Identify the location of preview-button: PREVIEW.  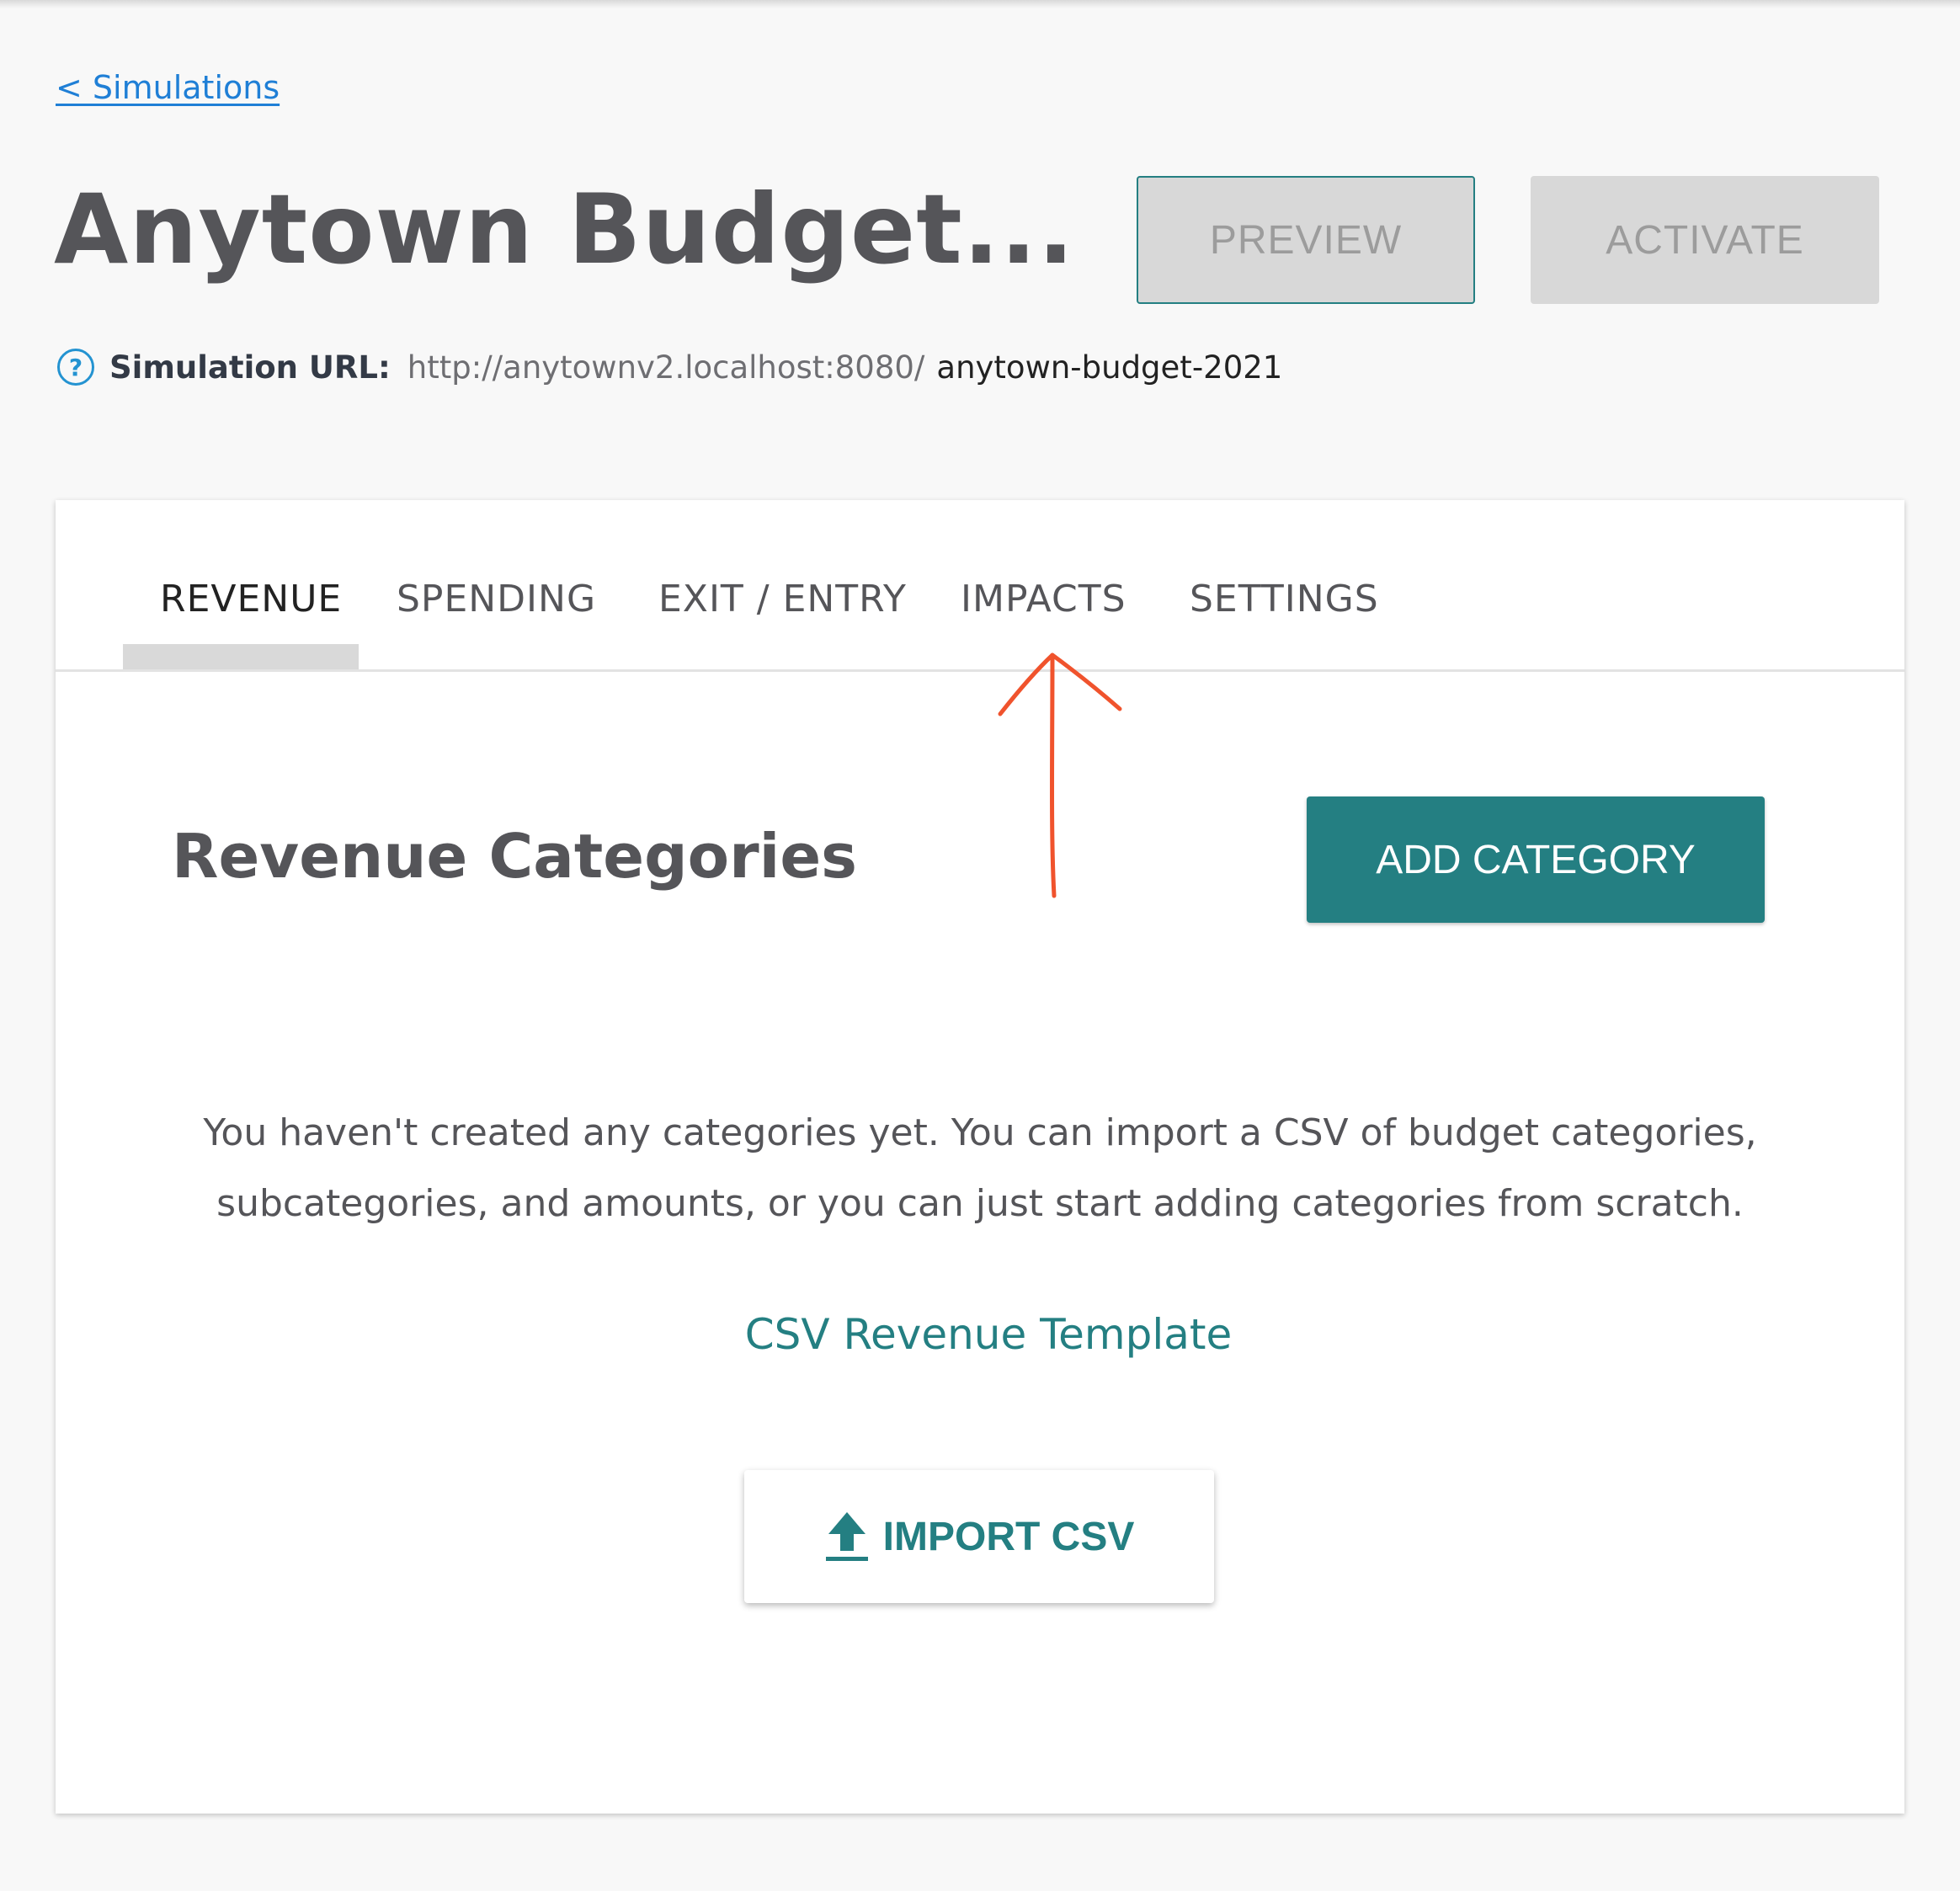
(1306, 240).